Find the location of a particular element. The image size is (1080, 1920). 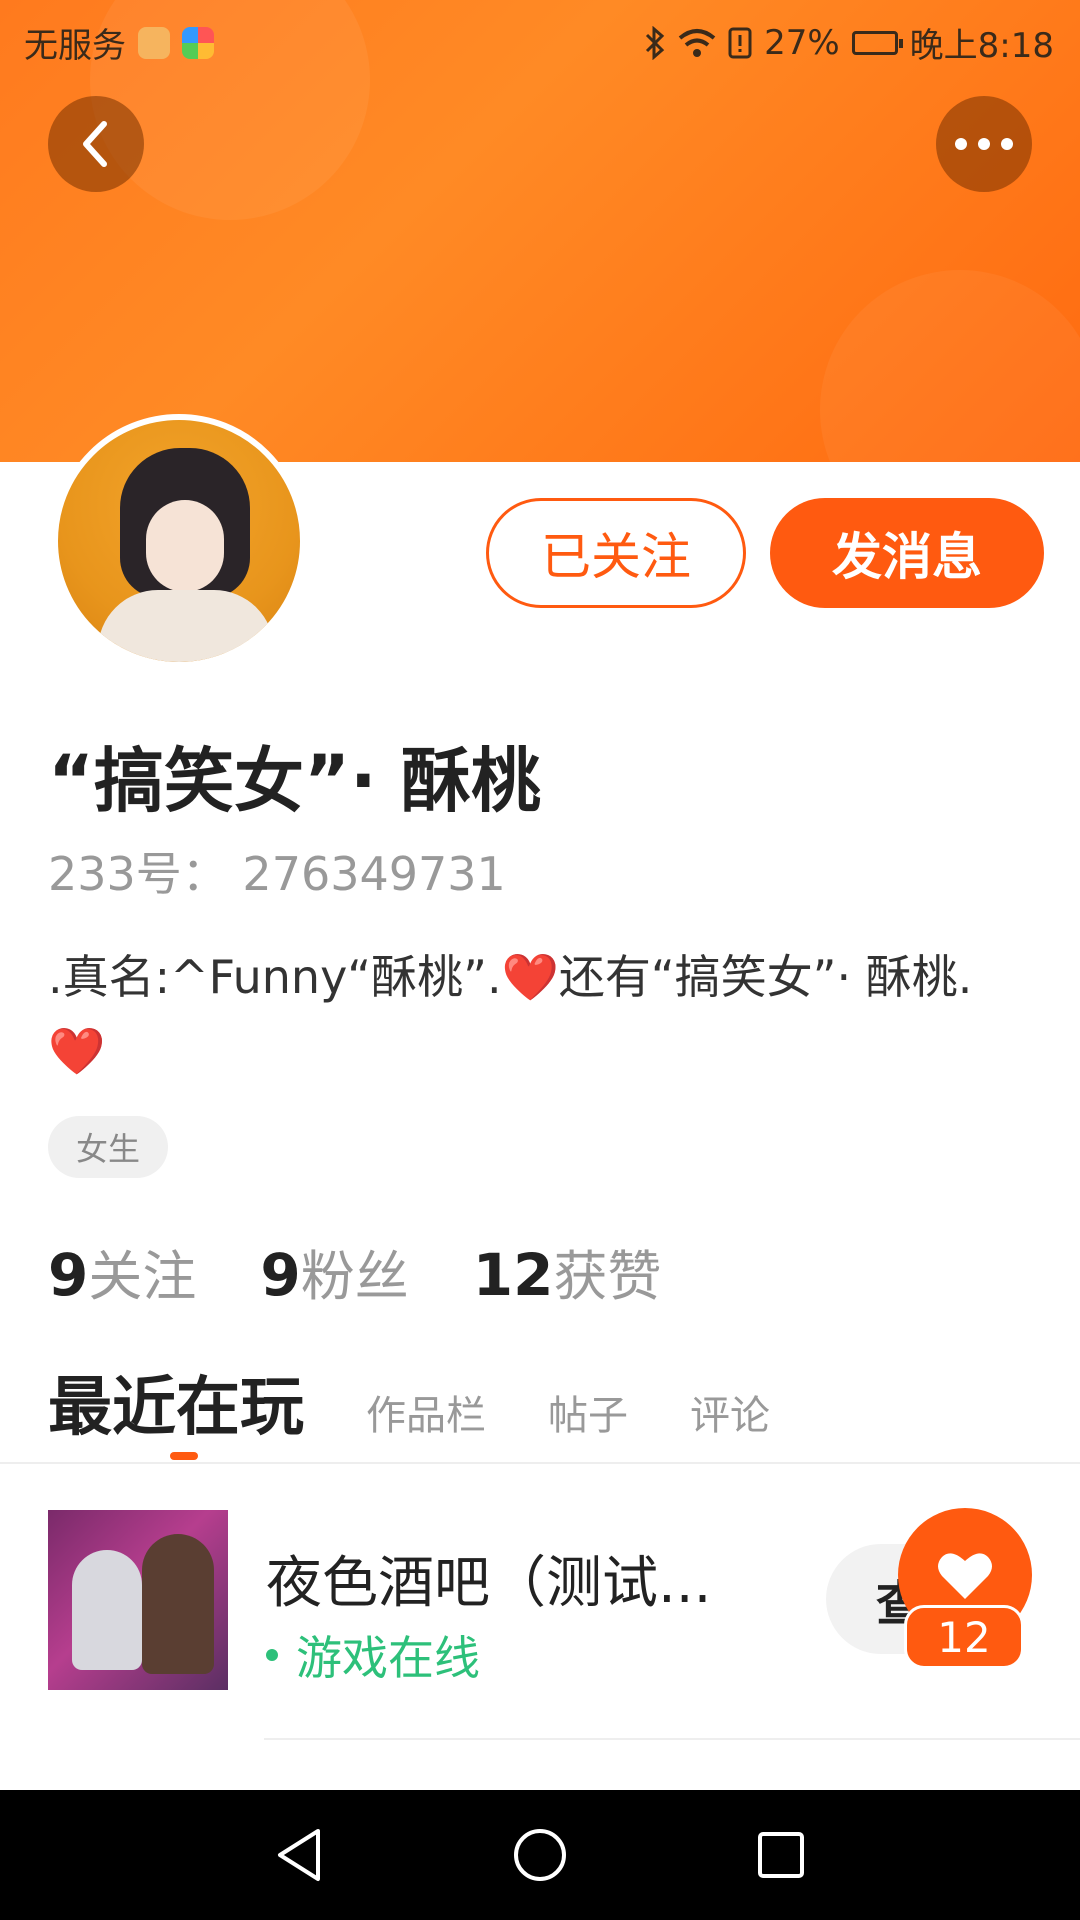

circle-home-icon is located at coordinates (540, 1855).